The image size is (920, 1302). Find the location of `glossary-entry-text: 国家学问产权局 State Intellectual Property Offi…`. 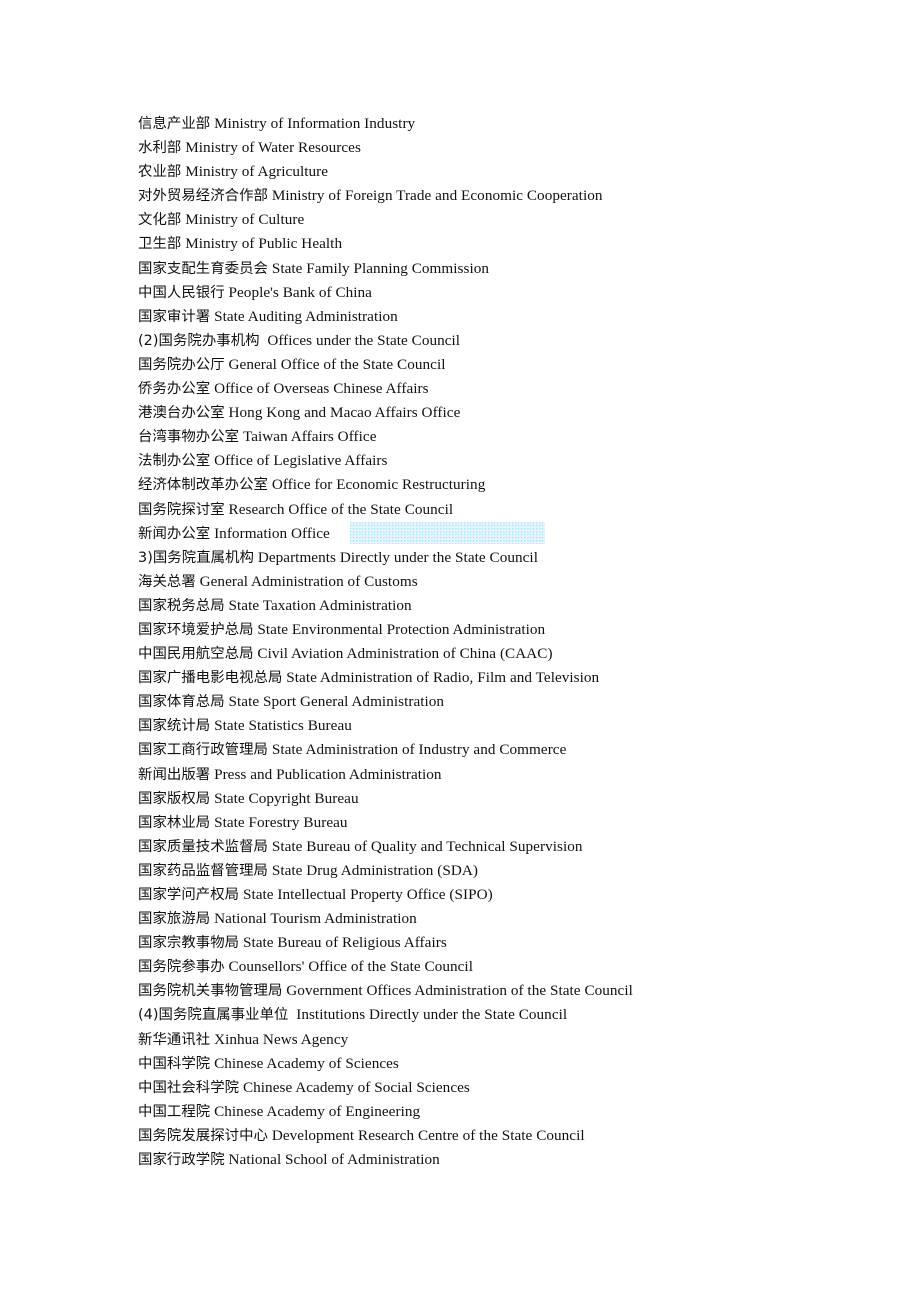

glossary-entry-text: 国家学问产权局 State Intellectual Property Offi… is located at coordinates (315, 894).